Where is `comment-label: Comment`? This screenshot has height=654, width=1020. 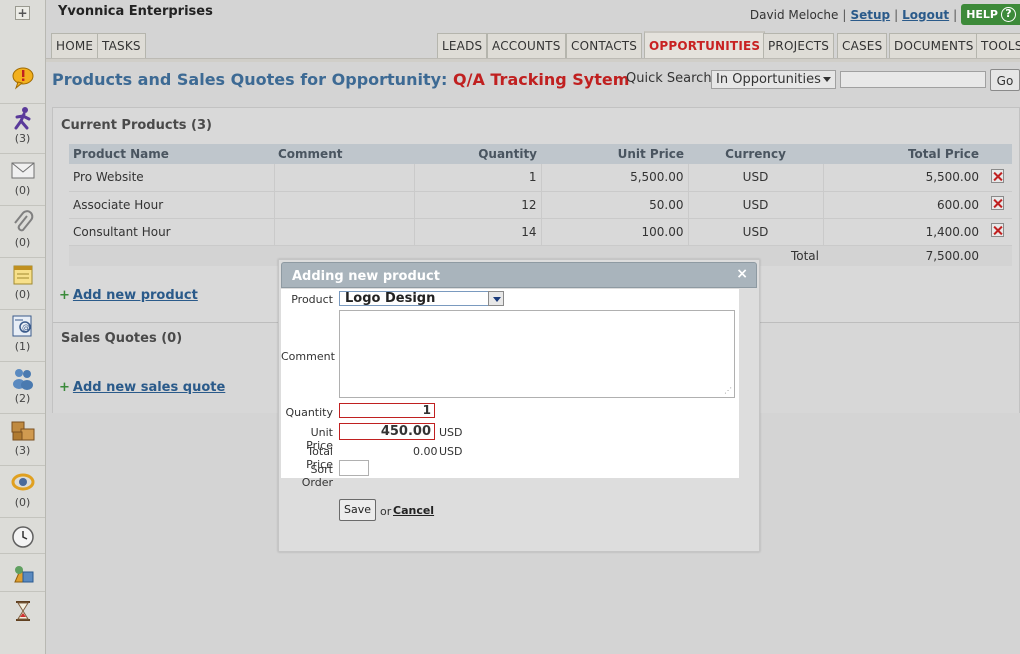 comment-label: Comment is located at coordinates (308, 356).